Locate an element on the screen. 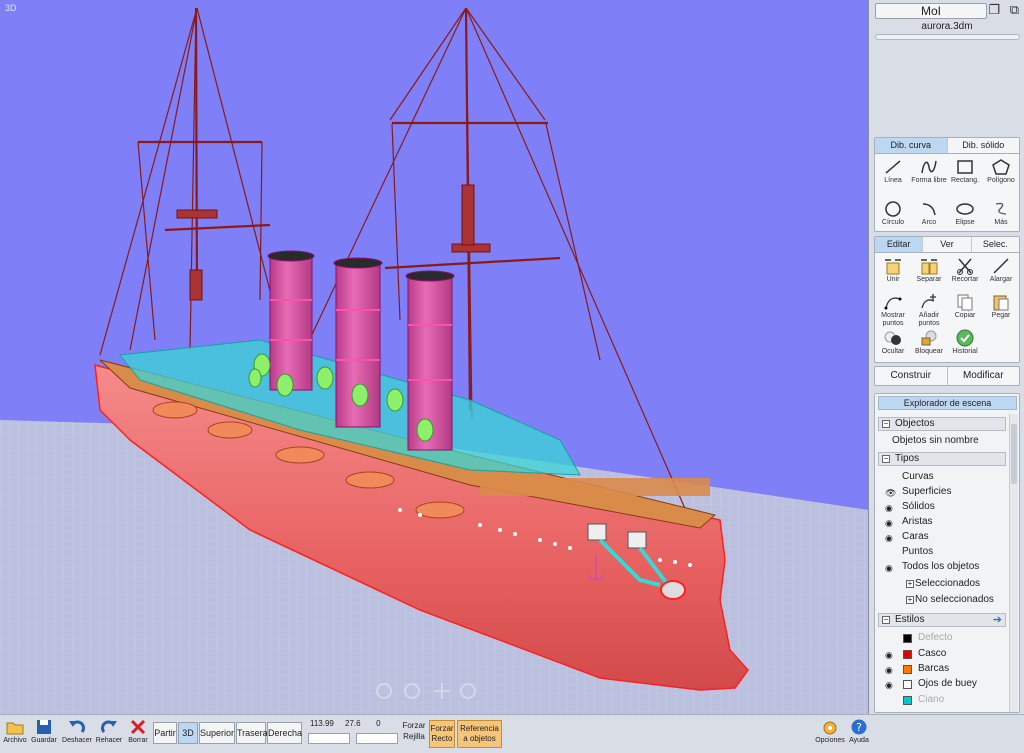  coord-x: 113.99 is located at coordinates (322, 723).